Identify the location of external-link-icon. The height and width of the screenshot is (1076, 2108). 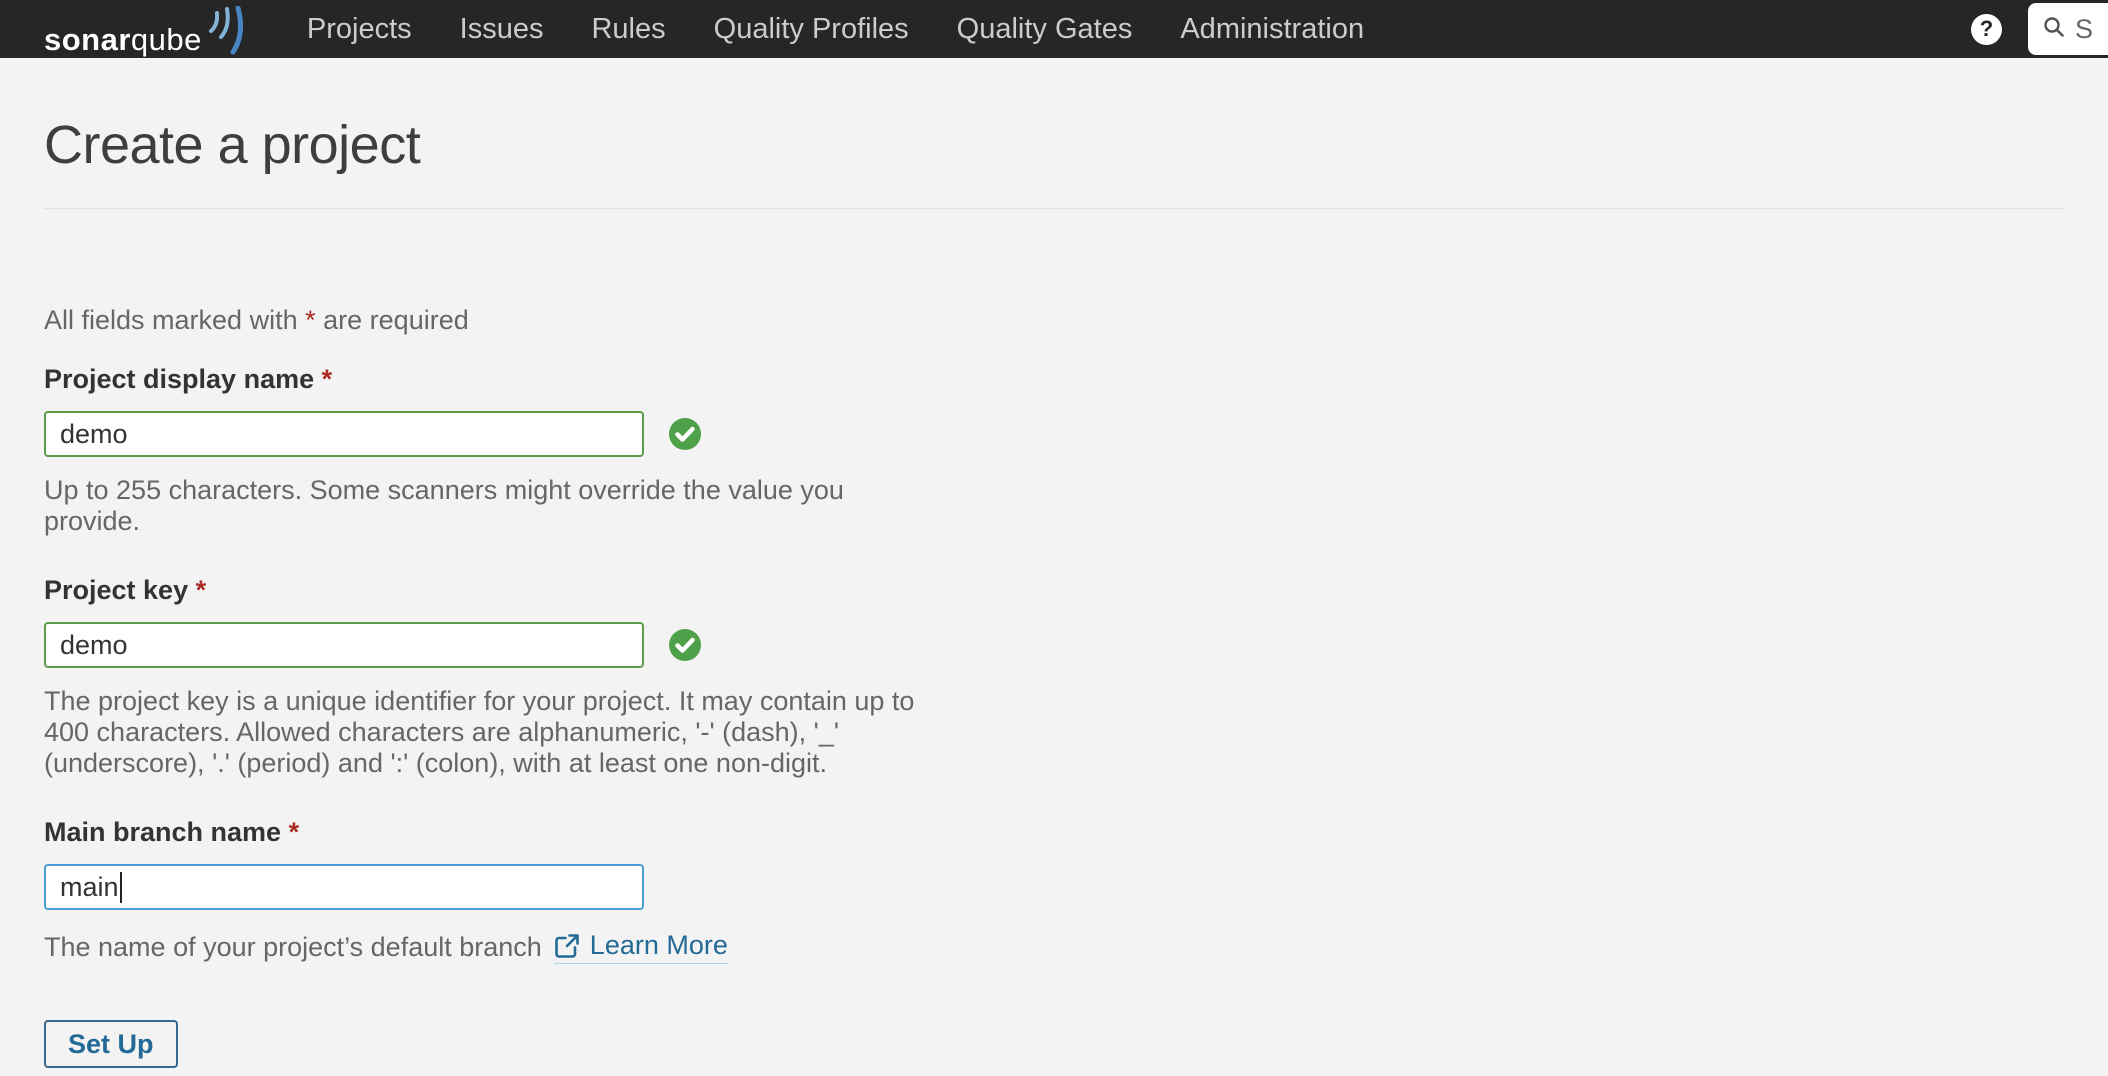
(567, 946).